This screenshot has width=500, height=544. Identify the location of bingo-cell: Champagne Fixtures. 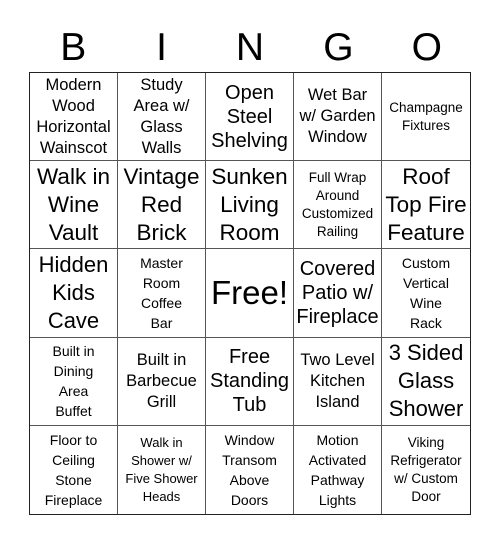
(426, 117).